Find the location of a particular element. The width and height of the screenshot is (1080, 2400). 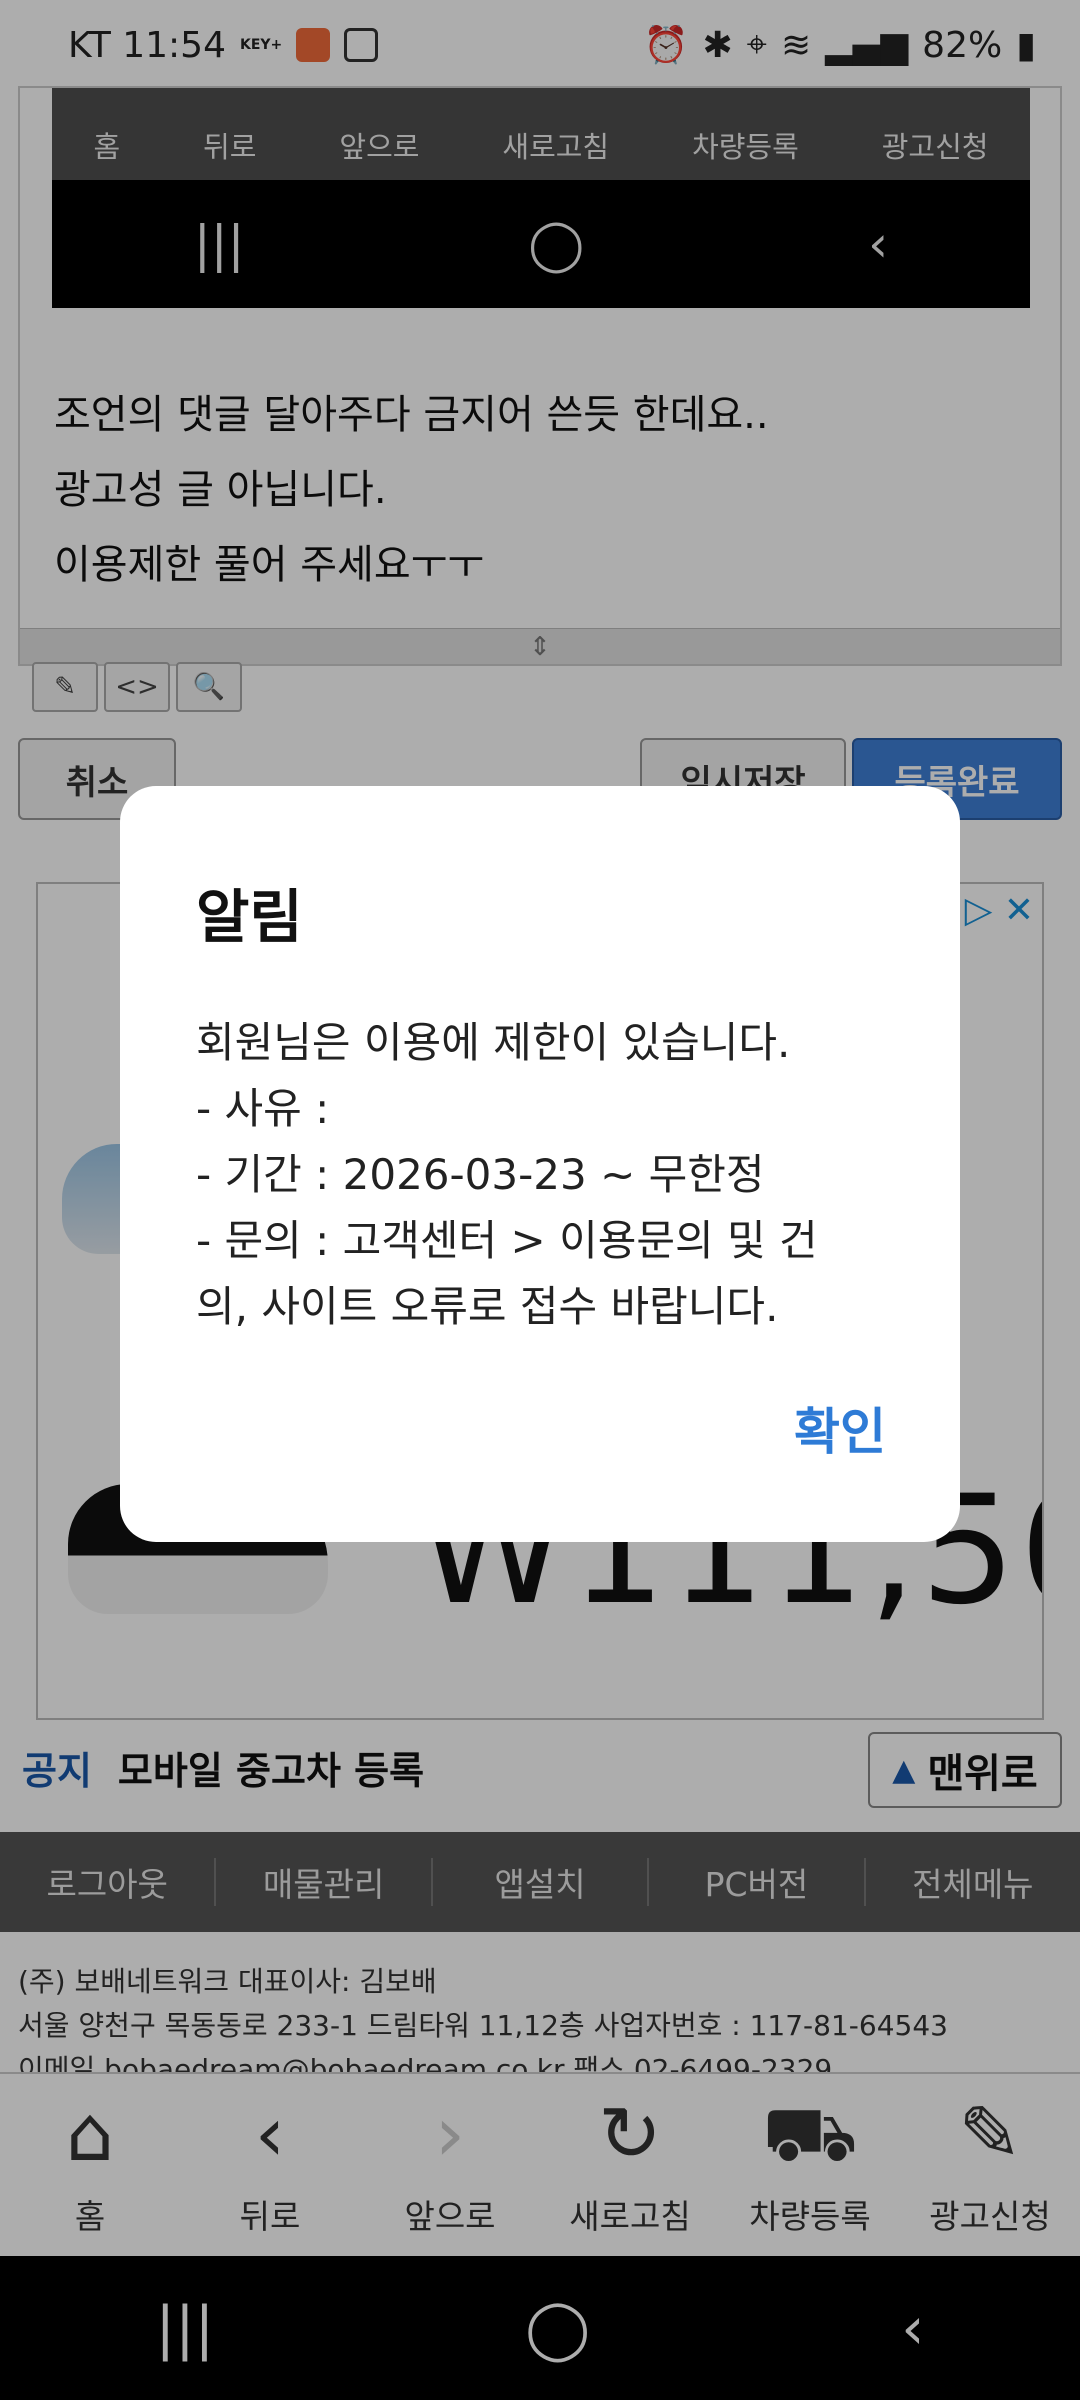

confirm-button: 확인 is located at coordinates (840, 1428).